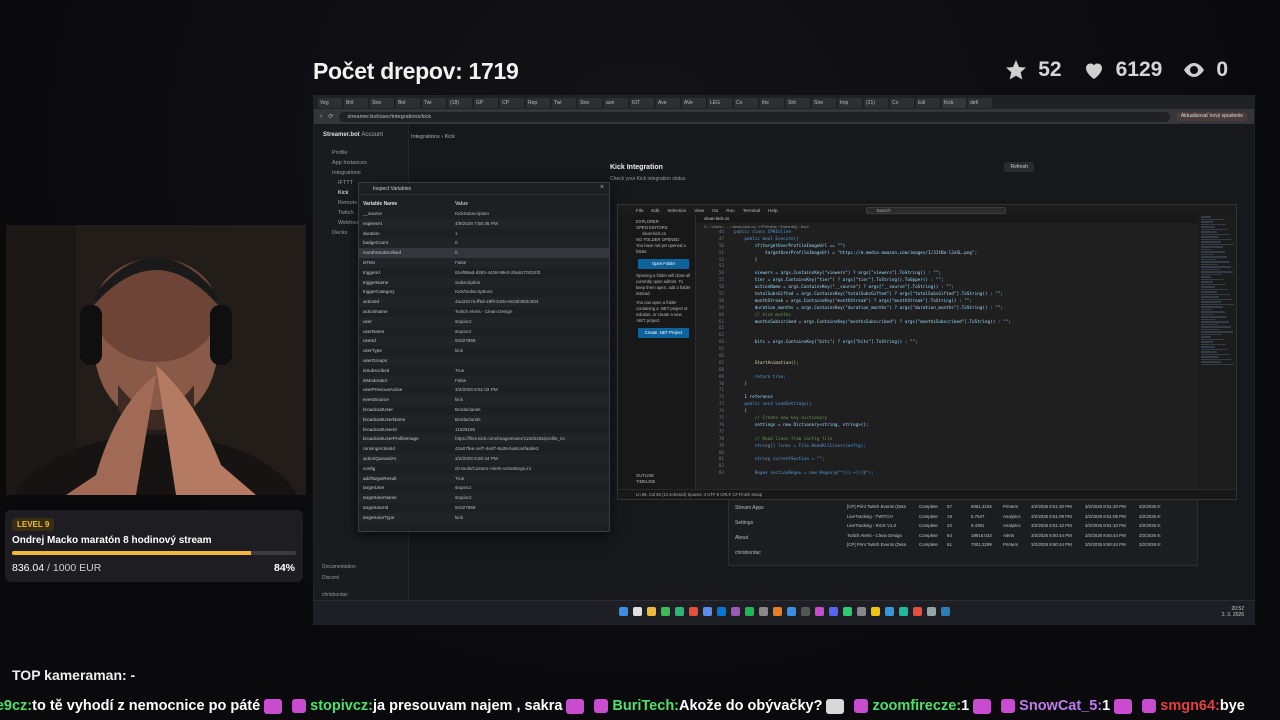 This screenshot has width=1280, height=720. Describe the element at coordinates (361, 171) in the screenshot. I see `sidebar-item-integrations: Integrations` at that location.